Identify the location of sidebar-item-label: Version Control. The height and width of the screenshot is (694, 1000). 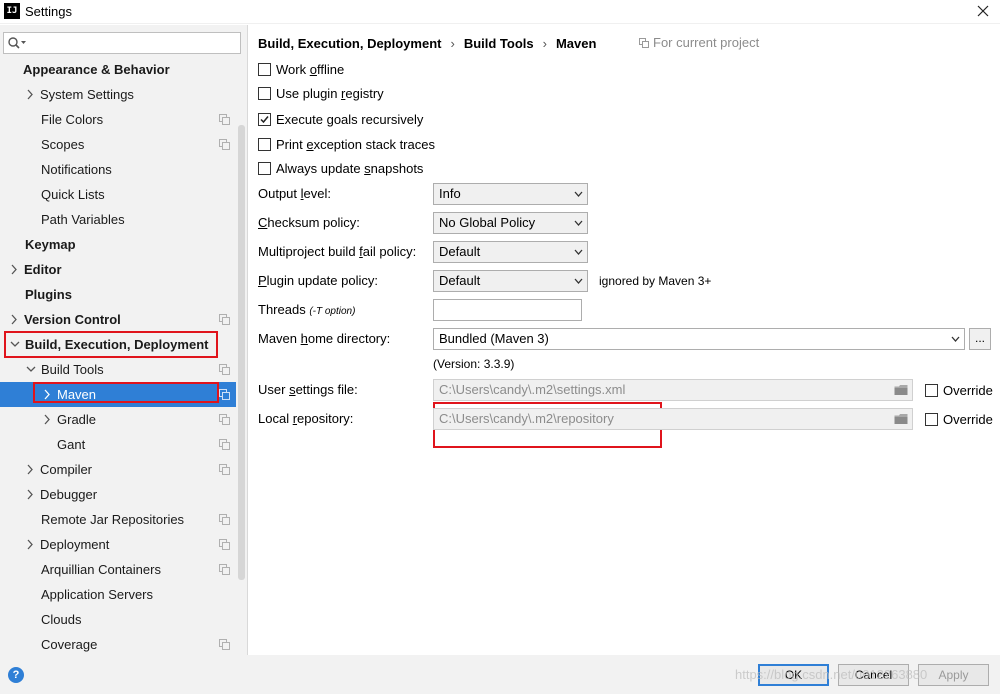
(72, 319).